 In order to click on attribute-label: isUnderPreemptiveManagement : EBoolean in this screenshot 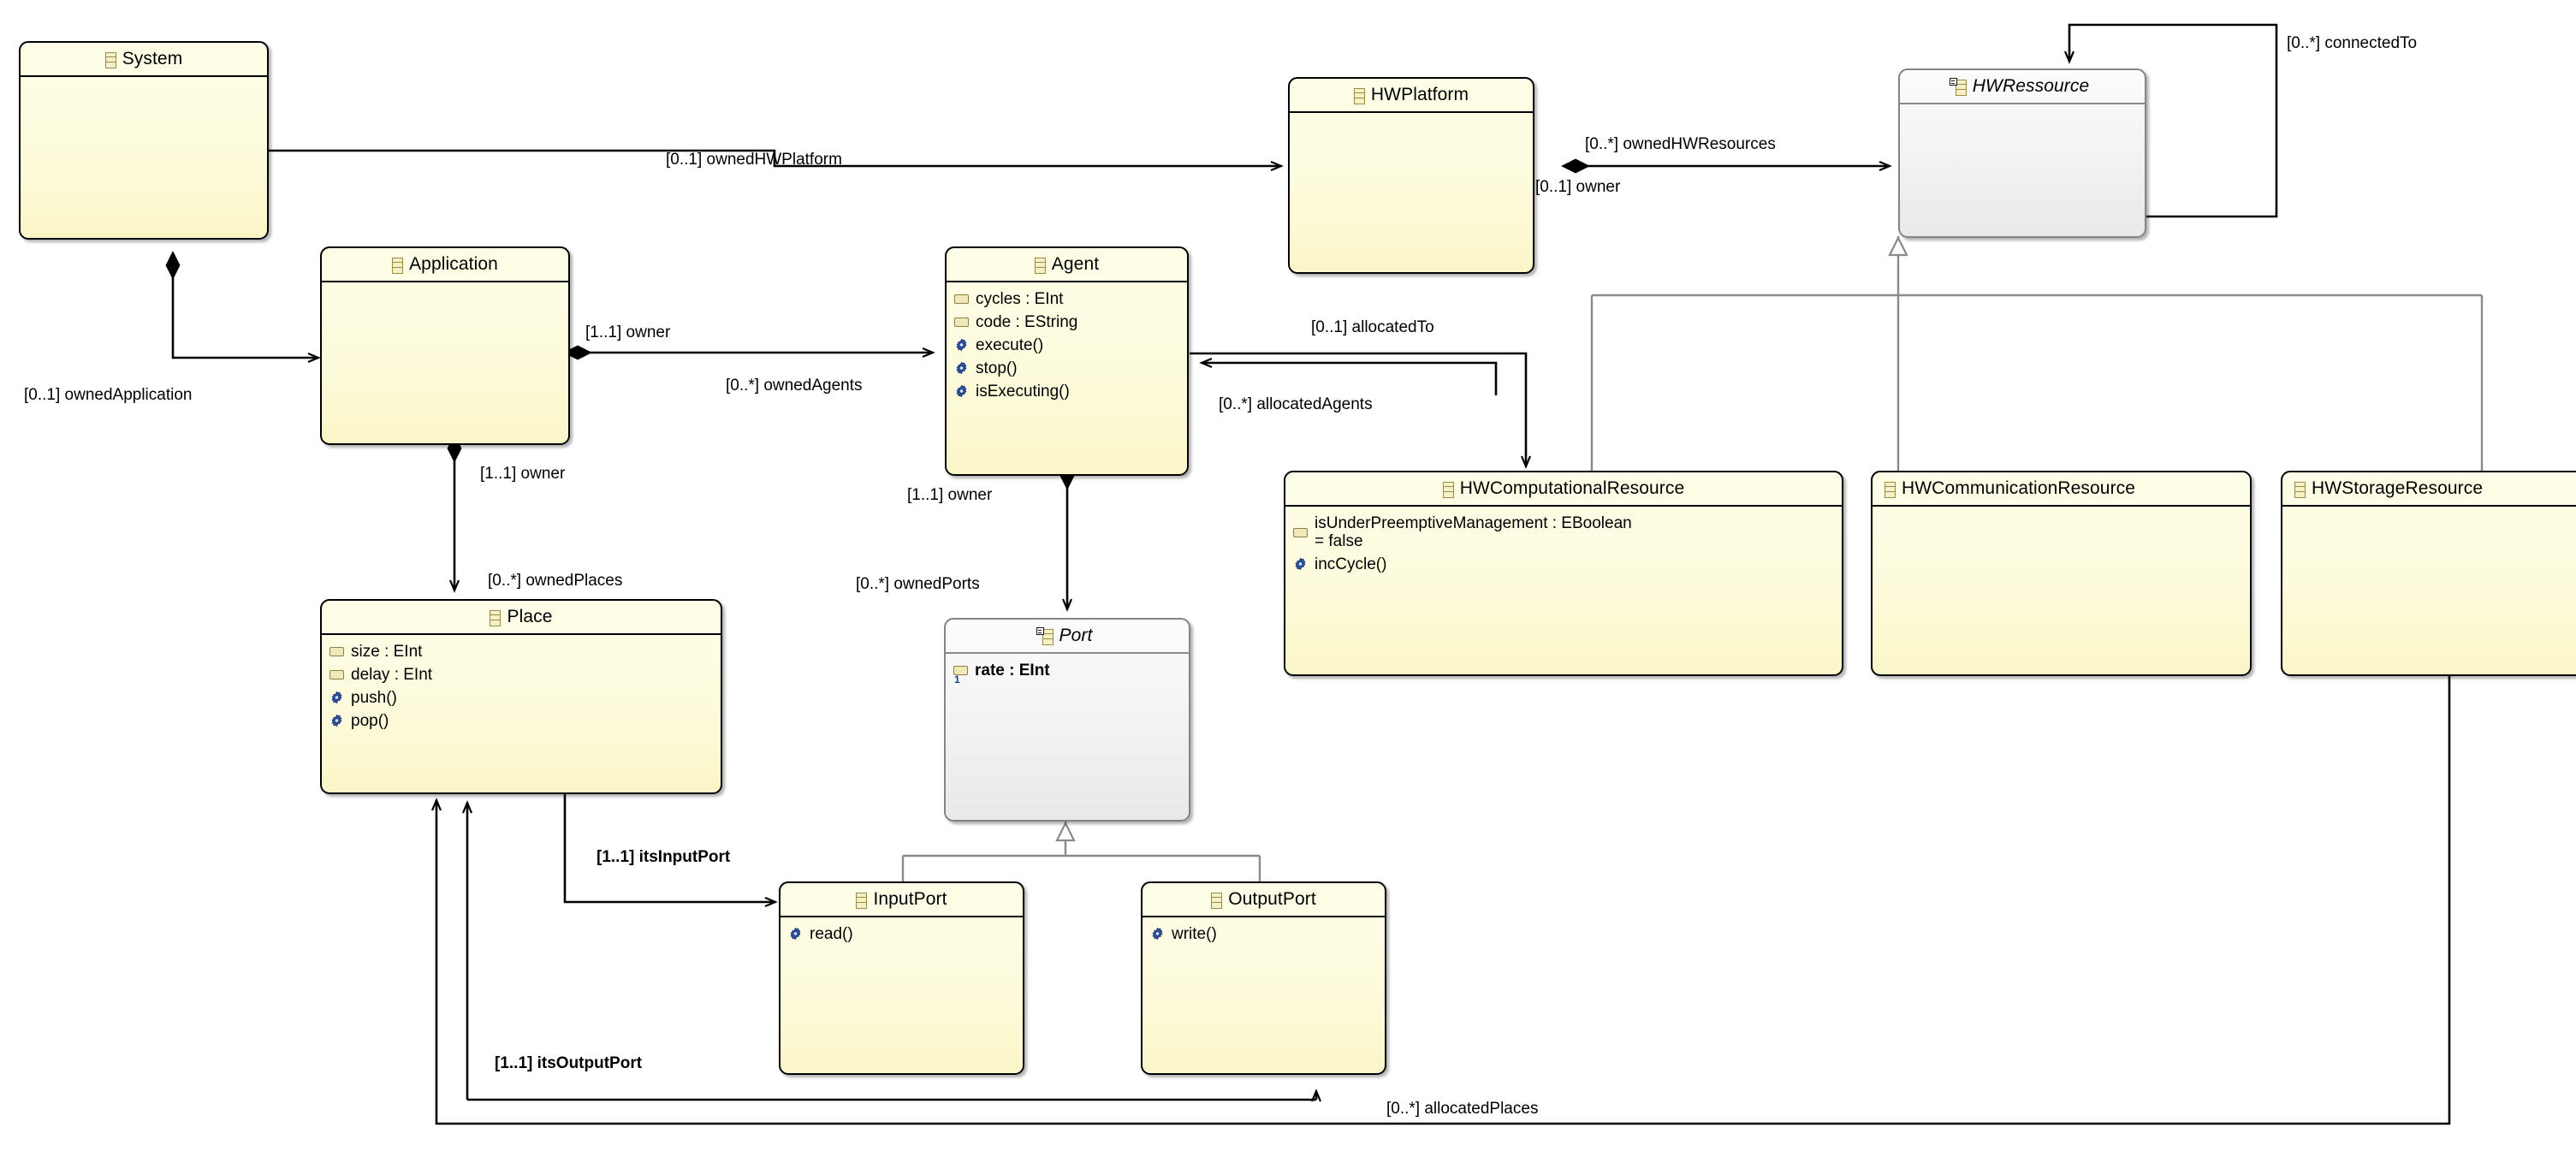, I will do `click(1473, 523)`.